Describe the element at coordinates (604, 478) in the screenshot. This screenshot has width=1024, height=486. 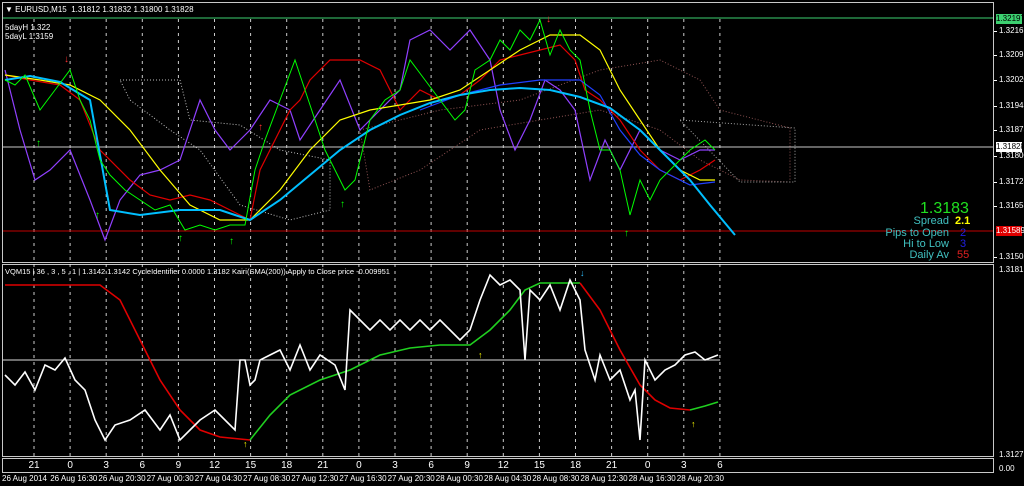
I see `date-label: 28 Aug 12:30` at that location.